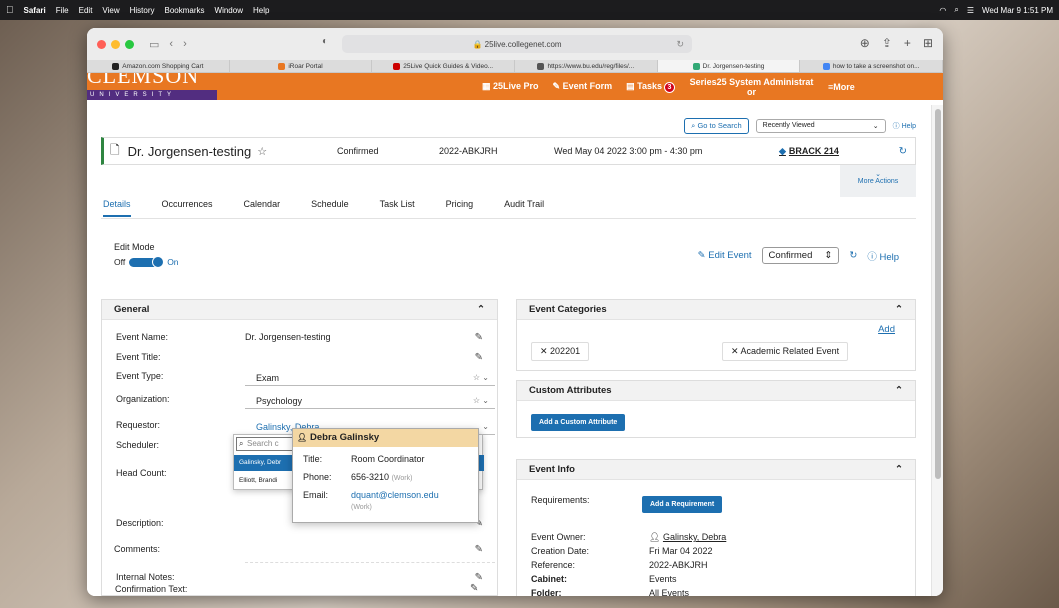 This screenshot has width=1059, height=608. Describe the element at coordinates (809, 151) in the screenshot. I see `event-location-link: ◆ BRACK 214` at that location.